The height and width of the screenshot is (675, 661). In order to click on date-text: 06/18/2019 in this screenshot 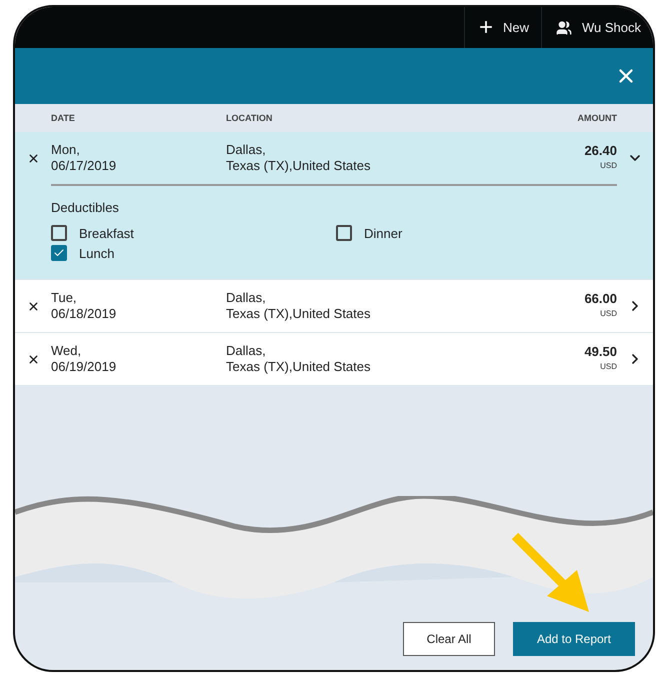, I will do `click(84, 314)`.